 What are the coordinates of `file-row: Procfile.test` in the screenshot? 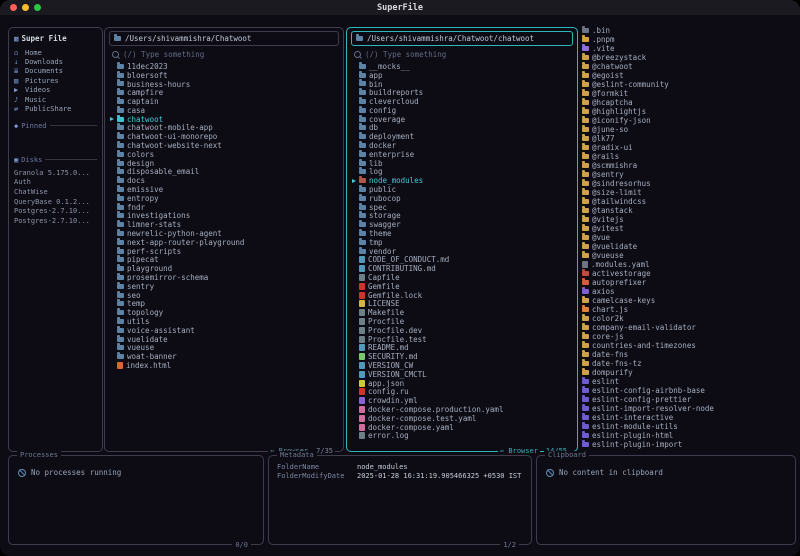 It's located at (462, 339).